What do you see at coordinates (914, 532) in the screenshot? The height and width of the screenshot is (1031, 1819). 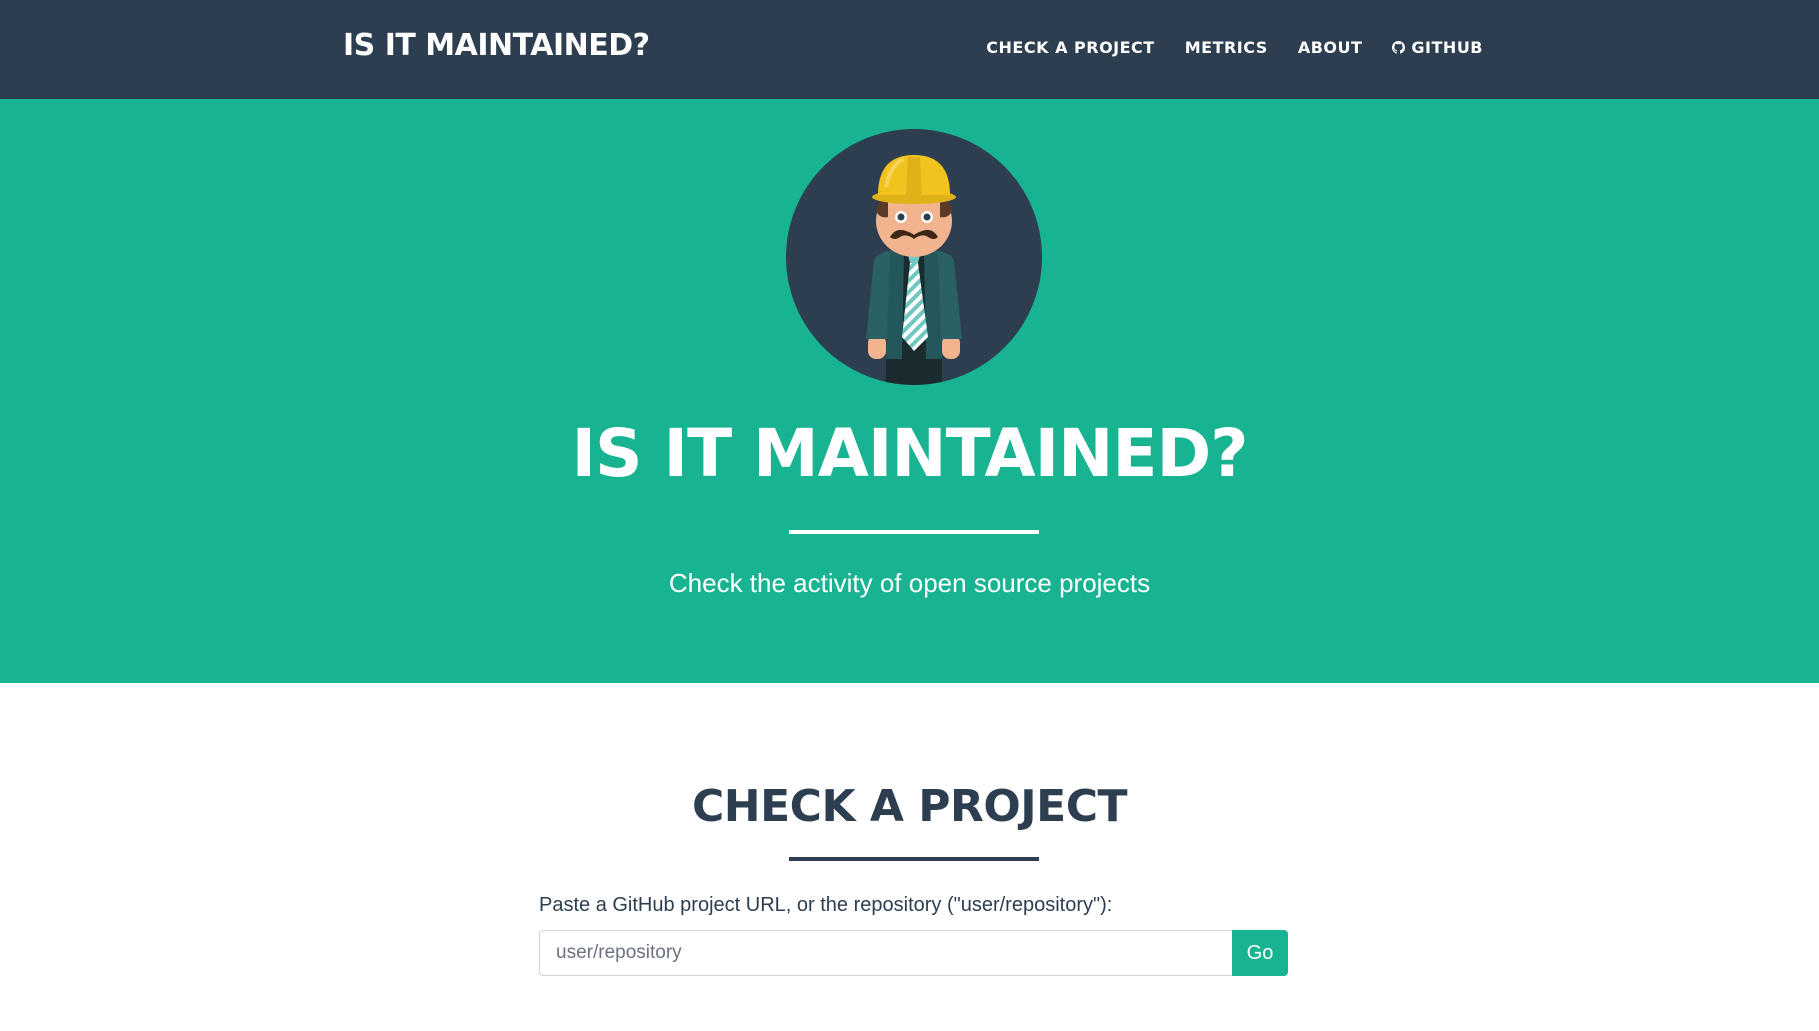 I see `hero-divider` at bounding box center [914, 532].